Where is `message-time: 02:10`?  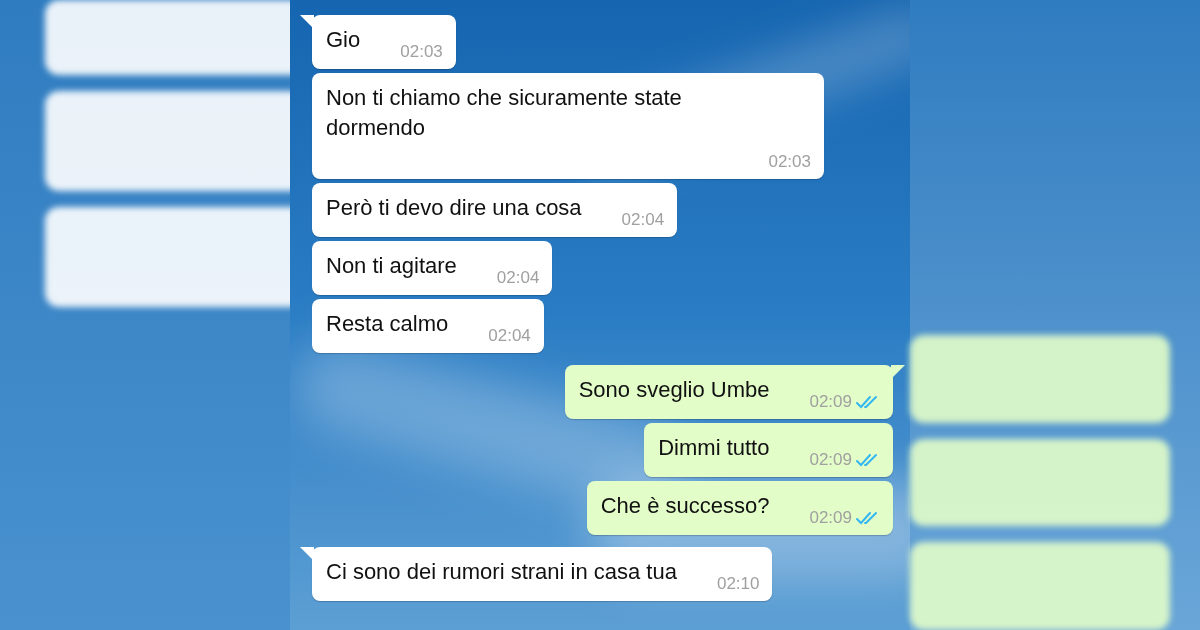
message-time: 02:10 is located at coordinates (738, 584).